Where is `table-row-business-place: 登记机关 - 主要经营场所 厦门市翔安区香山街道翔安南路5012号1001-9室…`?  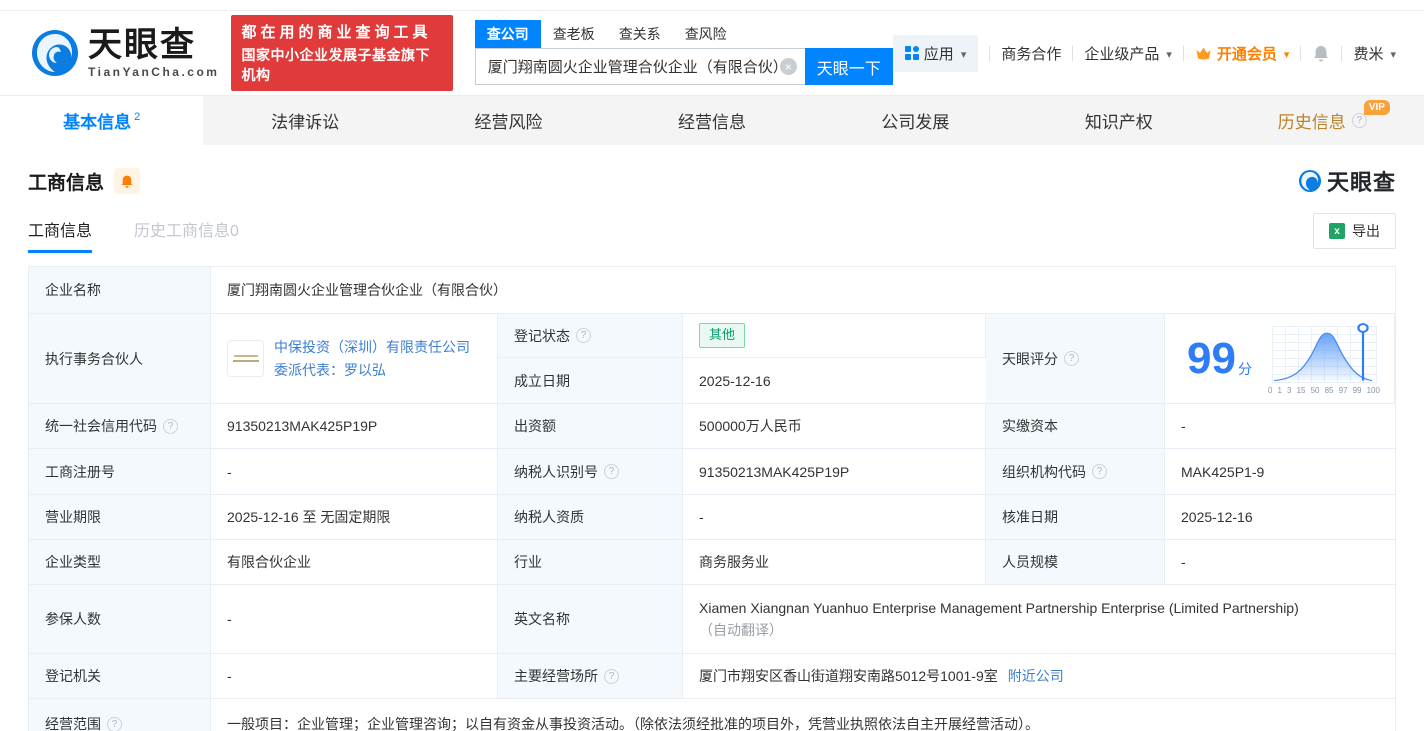
table-row-business-place: 登记机关 - 主要经营场所 厦门市翔安区香山街道翔安南路5012号1001-9室… is located at coordinates (712, 676).